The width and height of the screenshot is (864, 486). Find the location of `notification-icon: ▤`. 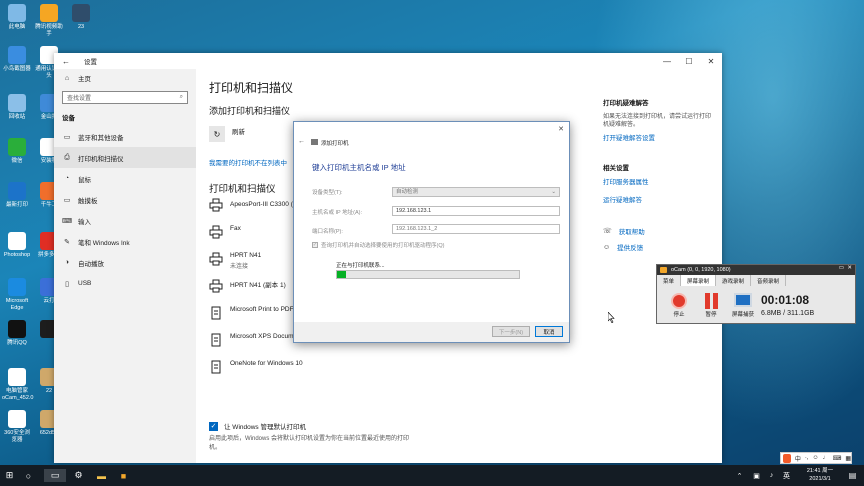

notification-icon: ▤ is located at coordinates (852, 475).